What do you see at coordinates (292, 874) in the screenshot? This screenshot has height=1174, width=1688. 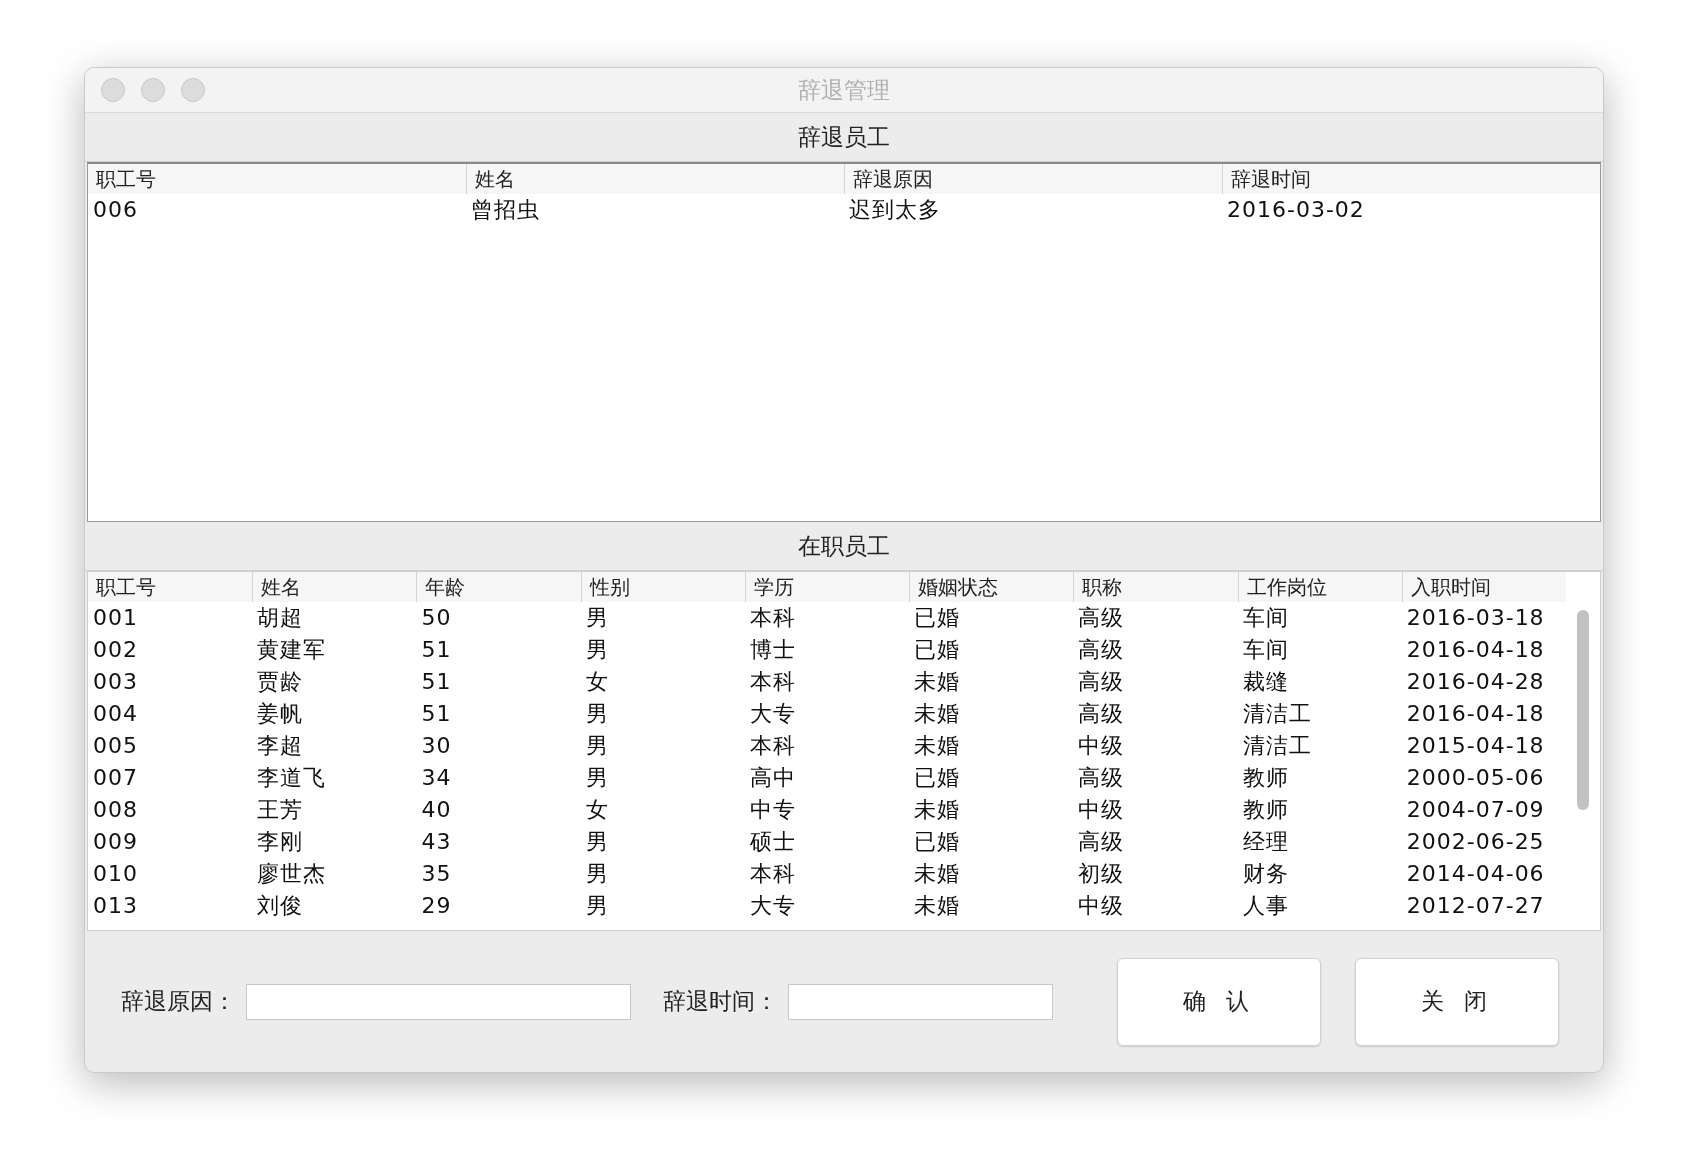 I see `table-cell-text: 廖世杰` at bounding box center [292, 874].